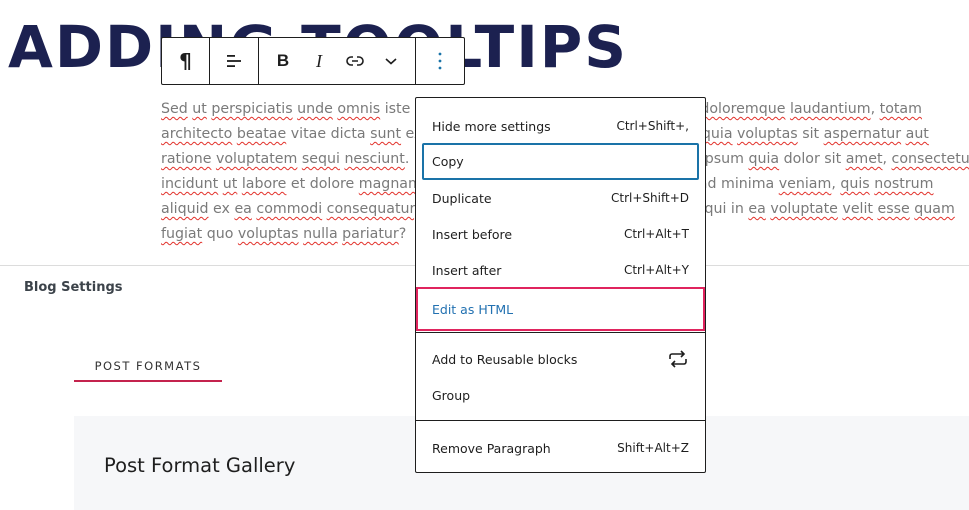  Describe the element at coordinates (653, 448) in the screenshot. I see `menu-item-shortcut: Shift+Alt+Z` at that location.